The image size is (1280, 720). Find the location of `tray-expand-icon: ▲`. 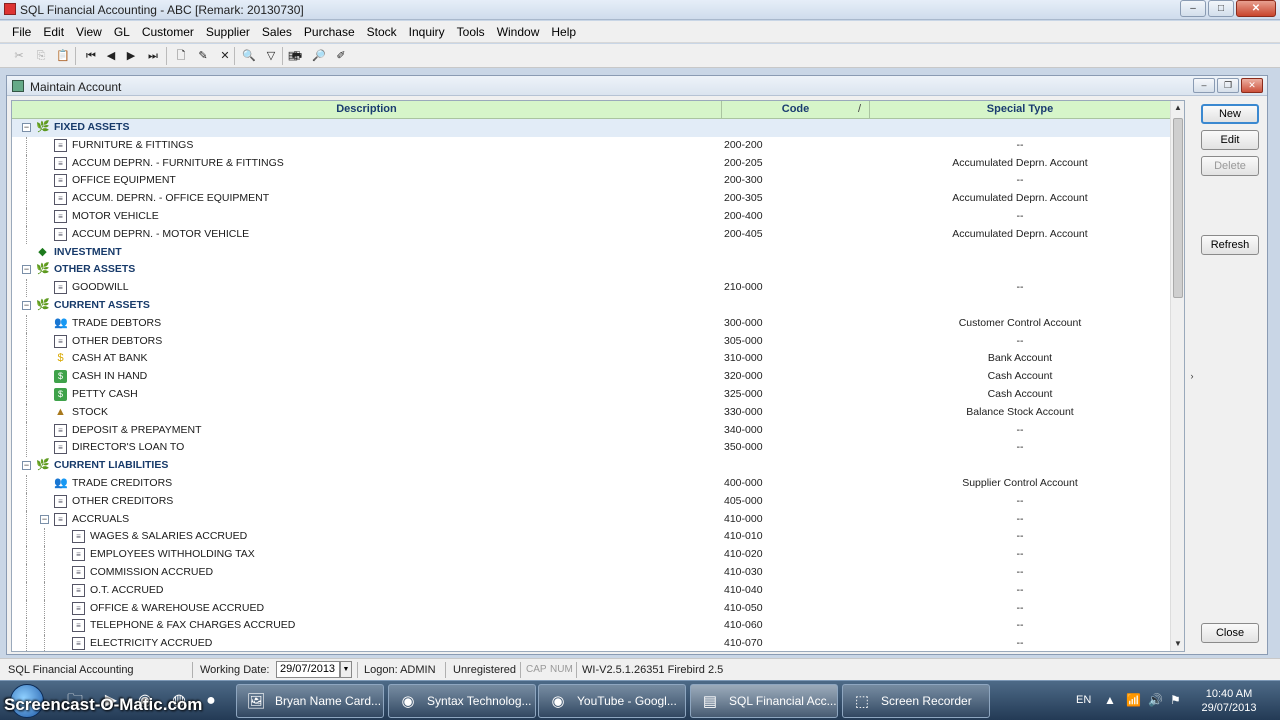

tray-expand-icon: ▲ is located at coordinates (1110, 700).